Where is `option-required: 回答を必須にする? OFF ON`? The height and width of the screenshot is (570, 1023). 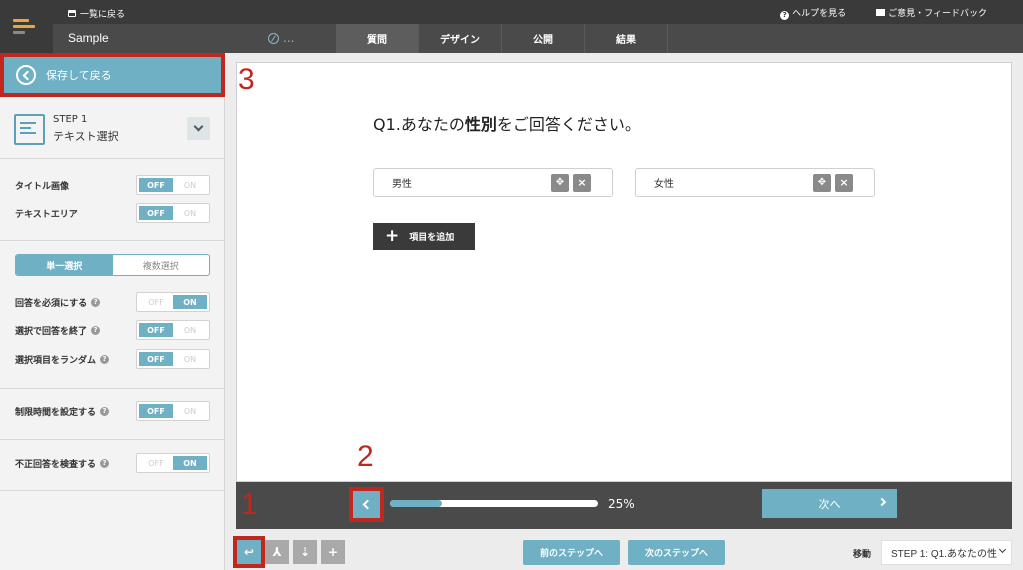 option-required: 回答を必須にする? OFF ON is located at coordinates (115, 302).